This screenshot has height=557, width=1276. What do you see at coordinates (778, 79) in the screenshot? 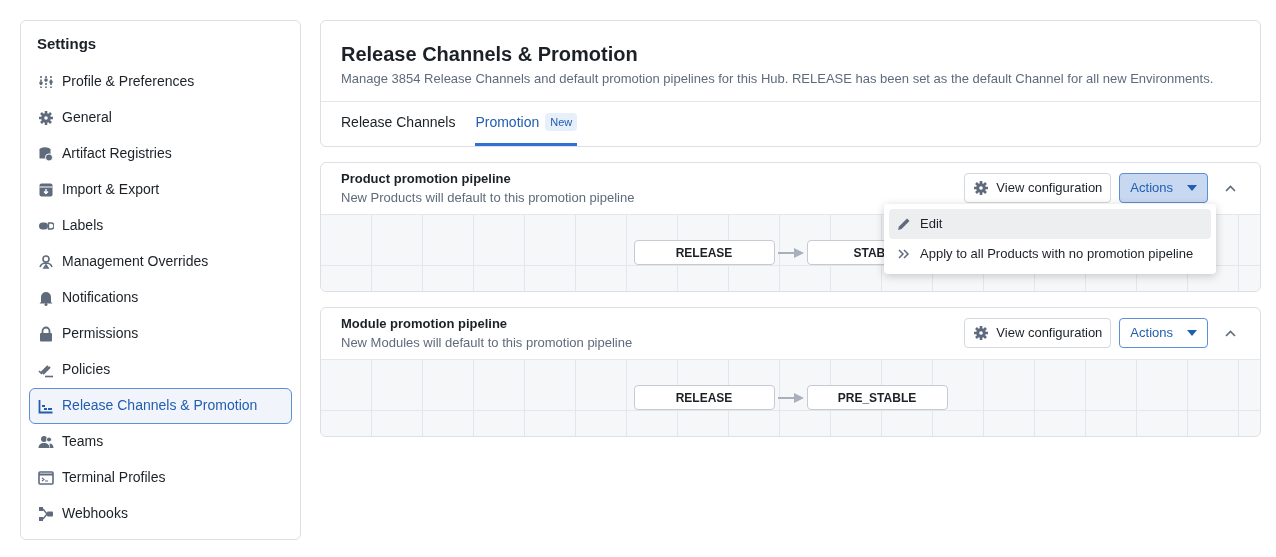
I see `page-description: Manage 3854 Release Channels and default promotion pipelines for this Hub. RELEASE has been set as the default Channel for all new Environments.` at bounding box center [778, 79].